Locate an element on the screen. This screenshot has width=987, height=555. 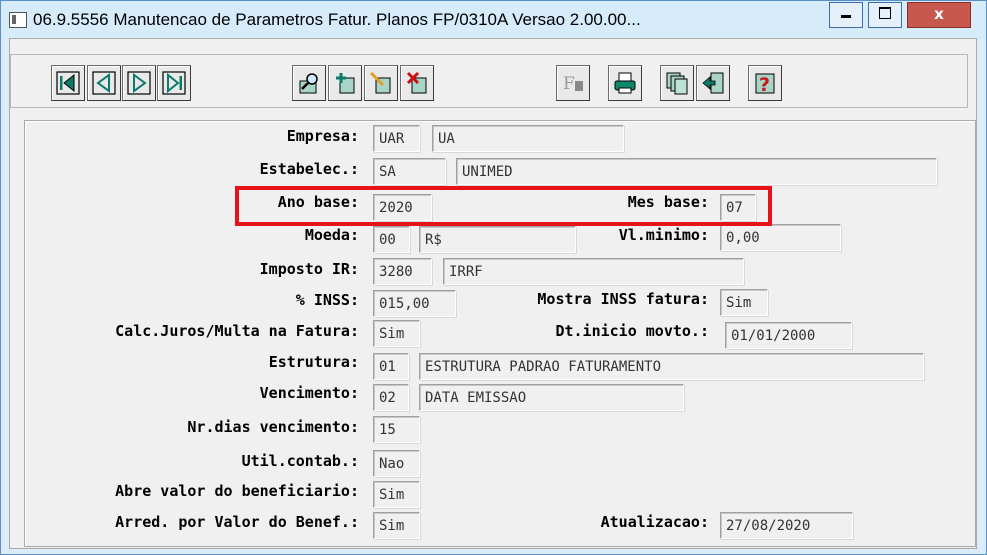
delete-record-icon is located at coordinates (416, 82).